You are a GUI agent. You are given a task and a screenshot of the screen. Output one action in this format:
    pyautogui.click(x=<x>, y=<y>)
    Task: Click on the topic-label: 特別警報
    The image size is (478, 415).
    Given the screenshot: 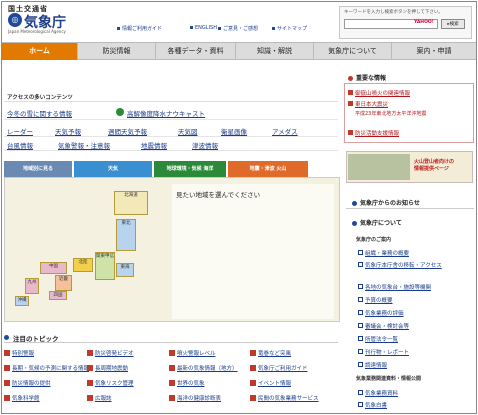 What is the action you would take?
    pyautogui.click(x=23, y=354)
    